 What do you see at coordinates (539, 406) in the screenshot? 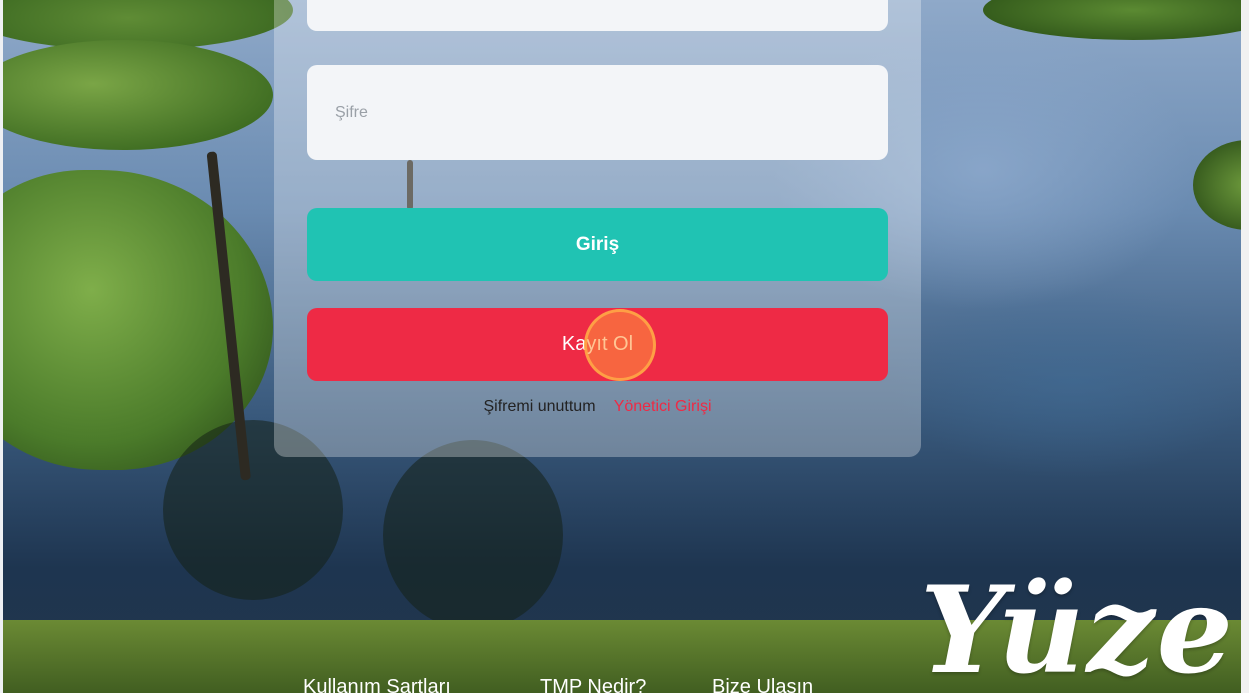
I see `forgot-password-link: Şifremi unuttum` at bounding box center [539, 406].